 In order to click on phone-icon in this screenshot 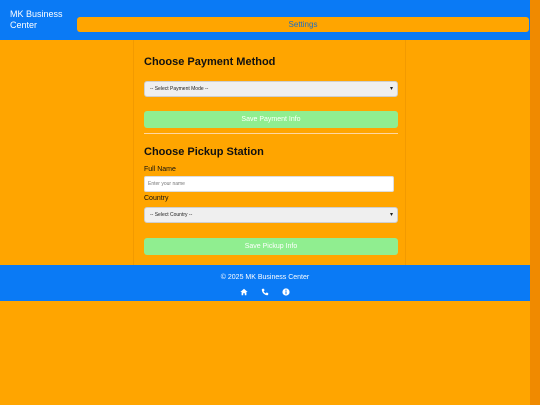, I will do `click(265, 292)`.